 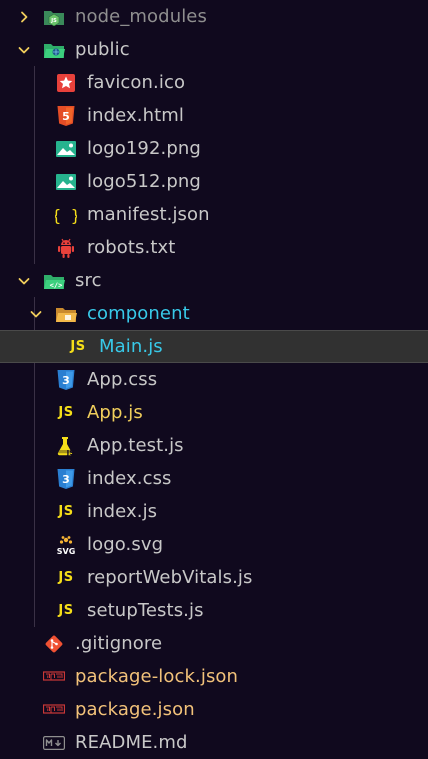 What do you see at coordinates (24, 17) in the screenshot?
I see `chevron-right-icon` at bounding box center [24, 17].